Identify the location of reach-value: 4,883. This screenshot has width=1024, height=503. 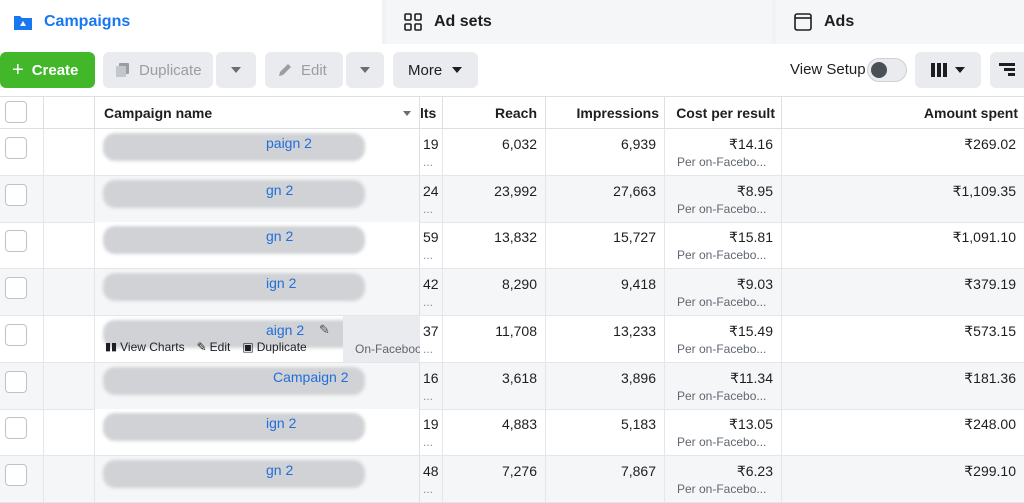
(519, 424).